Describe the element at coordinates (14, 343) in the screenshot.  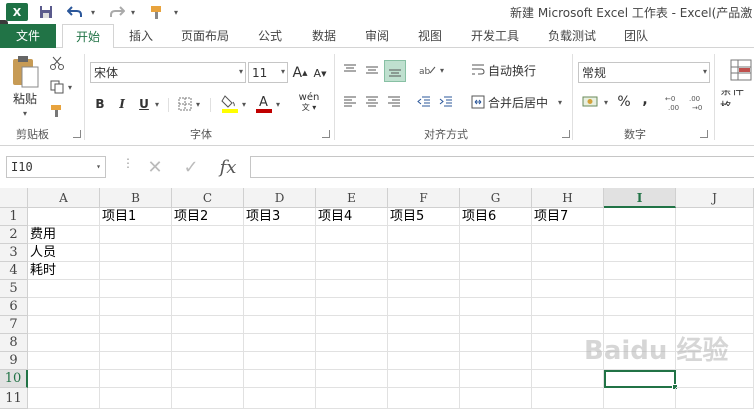
I see `row-header-8: 8` at that location.